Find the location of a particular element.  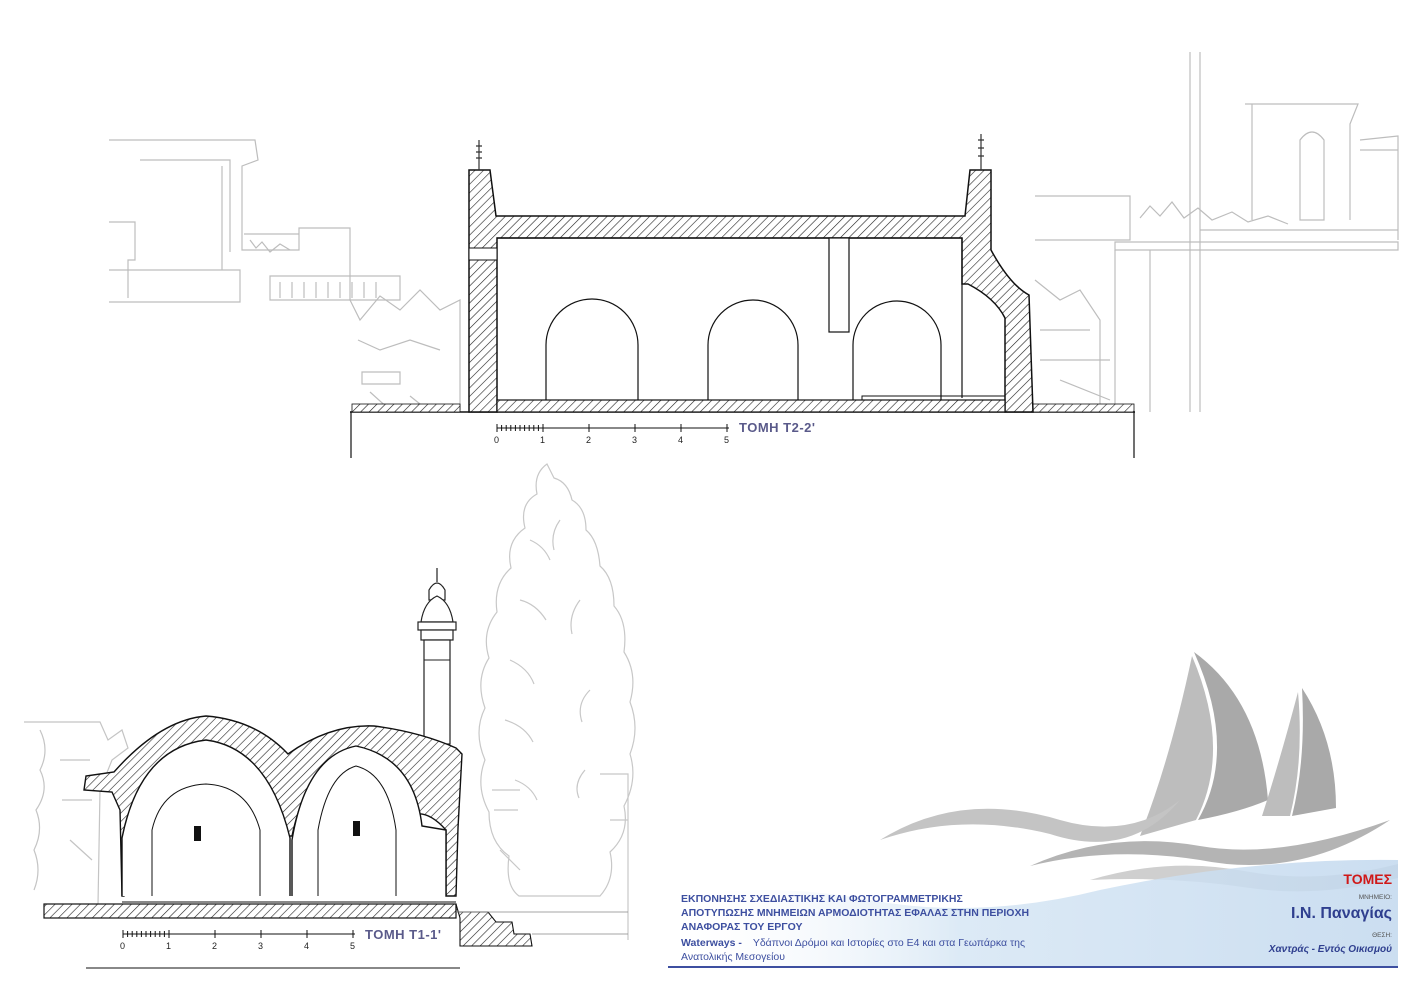

location-label: ΘΕΣΗ: is located at coordinates (1382, 935).